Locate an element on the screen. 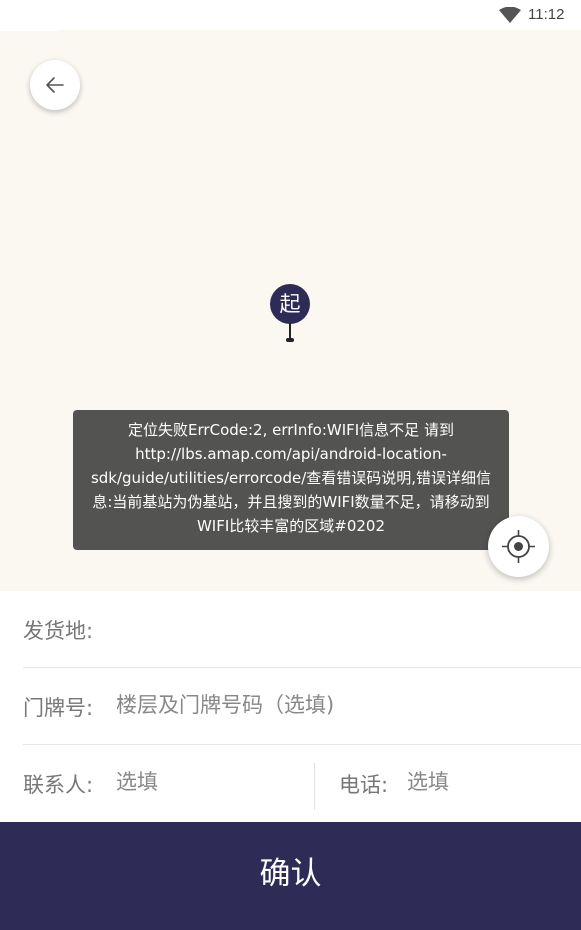 The width and height of the screenshot is (581, 930). contact-phone-row: 联系人: 电话: is located at coordinates (302, 783).